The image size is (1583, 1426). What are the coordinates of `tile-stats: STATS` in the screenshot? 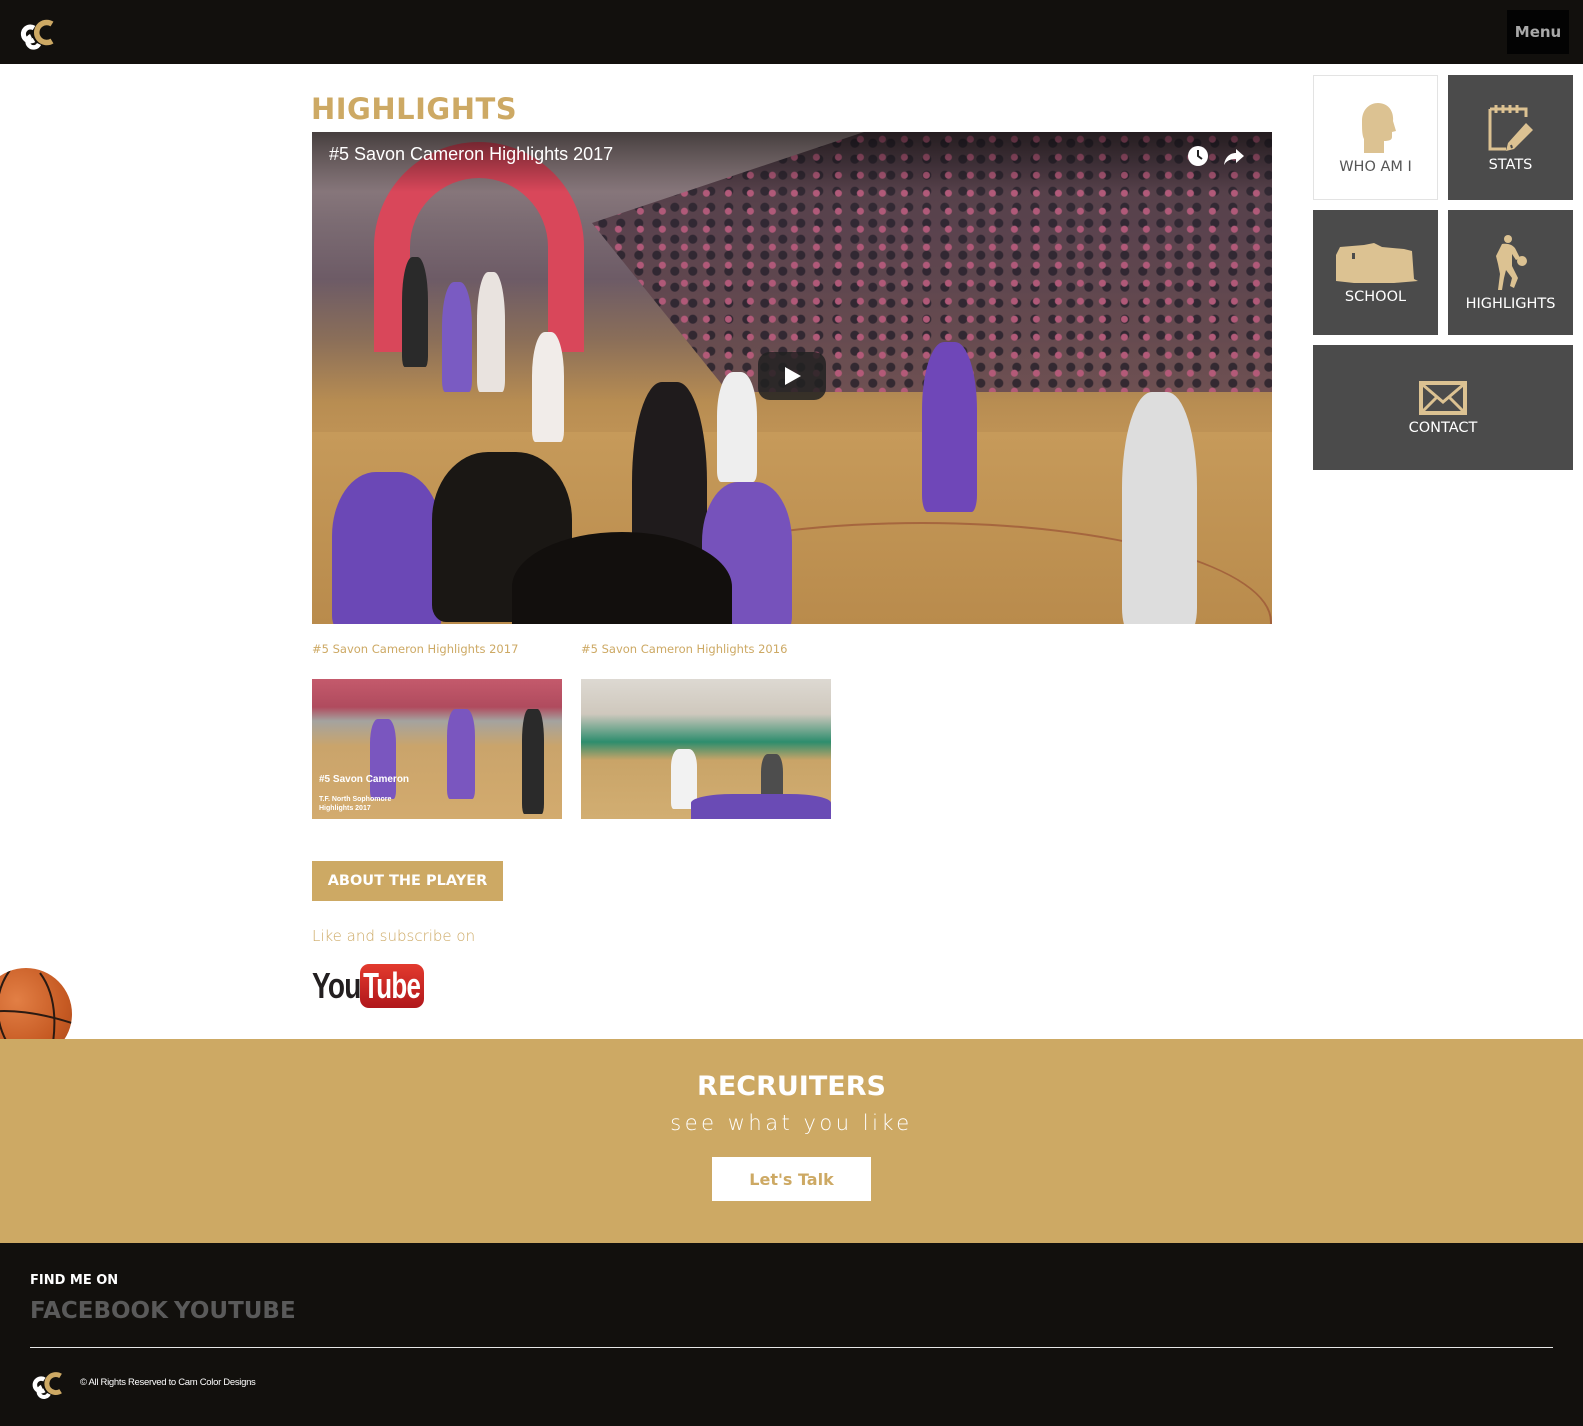 It's located at (1510, 137).